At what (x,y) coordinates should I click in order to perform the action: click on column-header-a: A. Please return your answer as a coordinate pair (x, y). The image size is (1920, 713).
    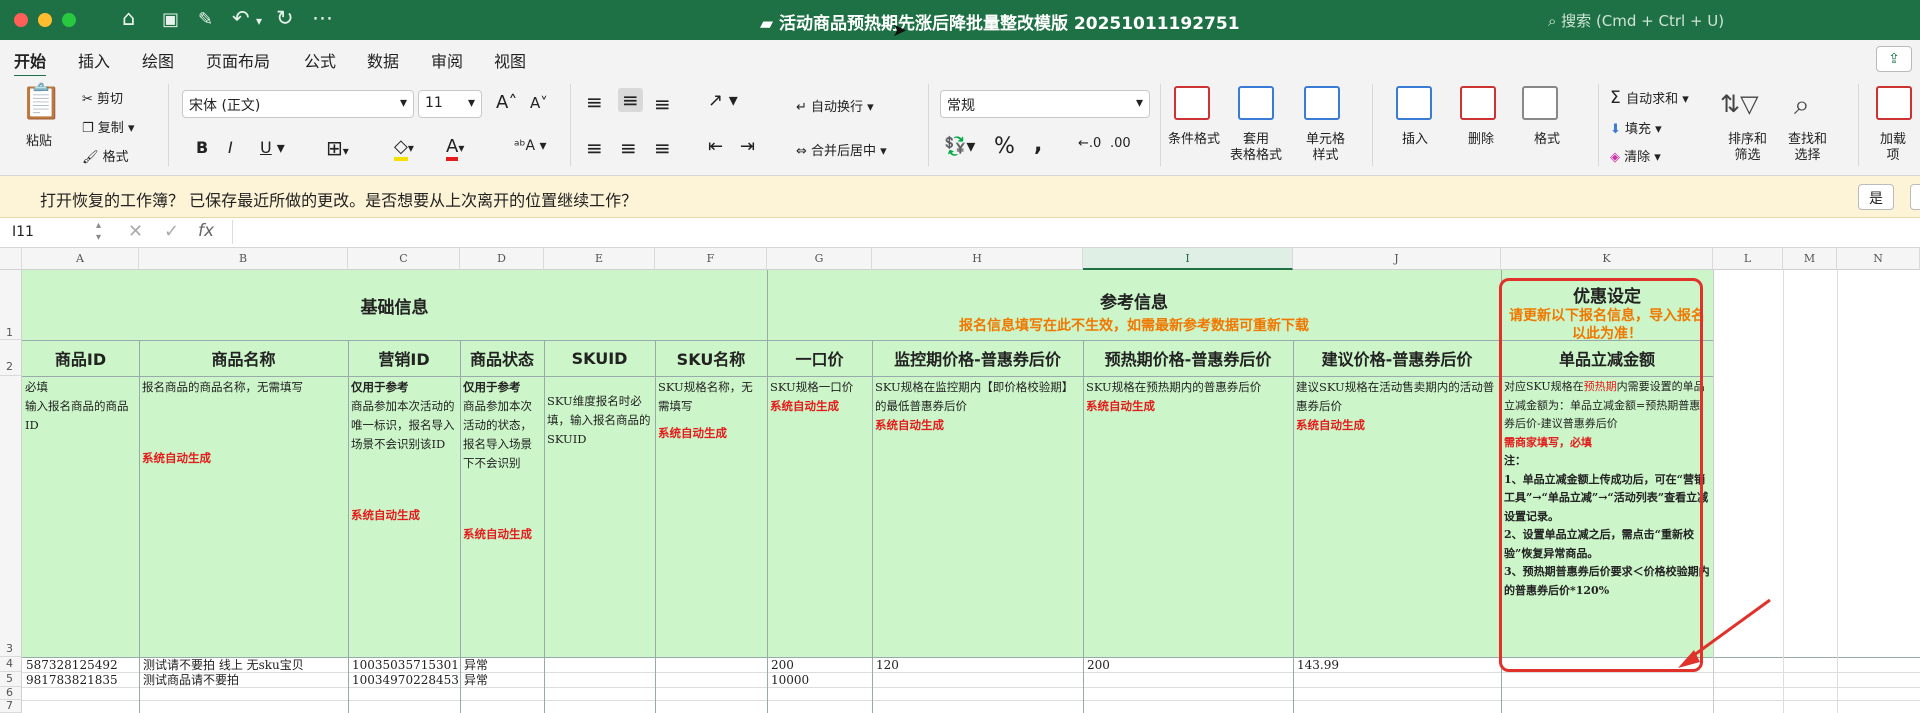
    Looking at the image, I should click on (80, 259).